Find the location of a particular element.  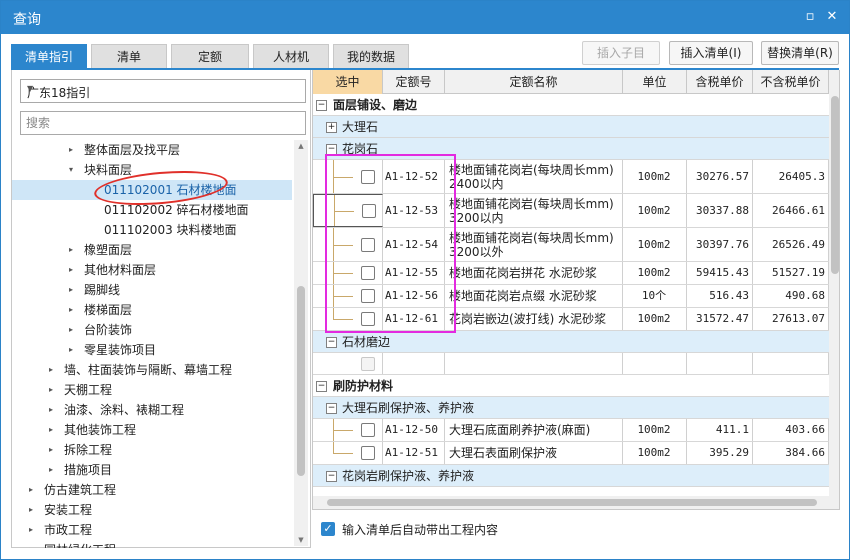

tree-node: ▸ 措施项目 is located at coordinates (152, 470).